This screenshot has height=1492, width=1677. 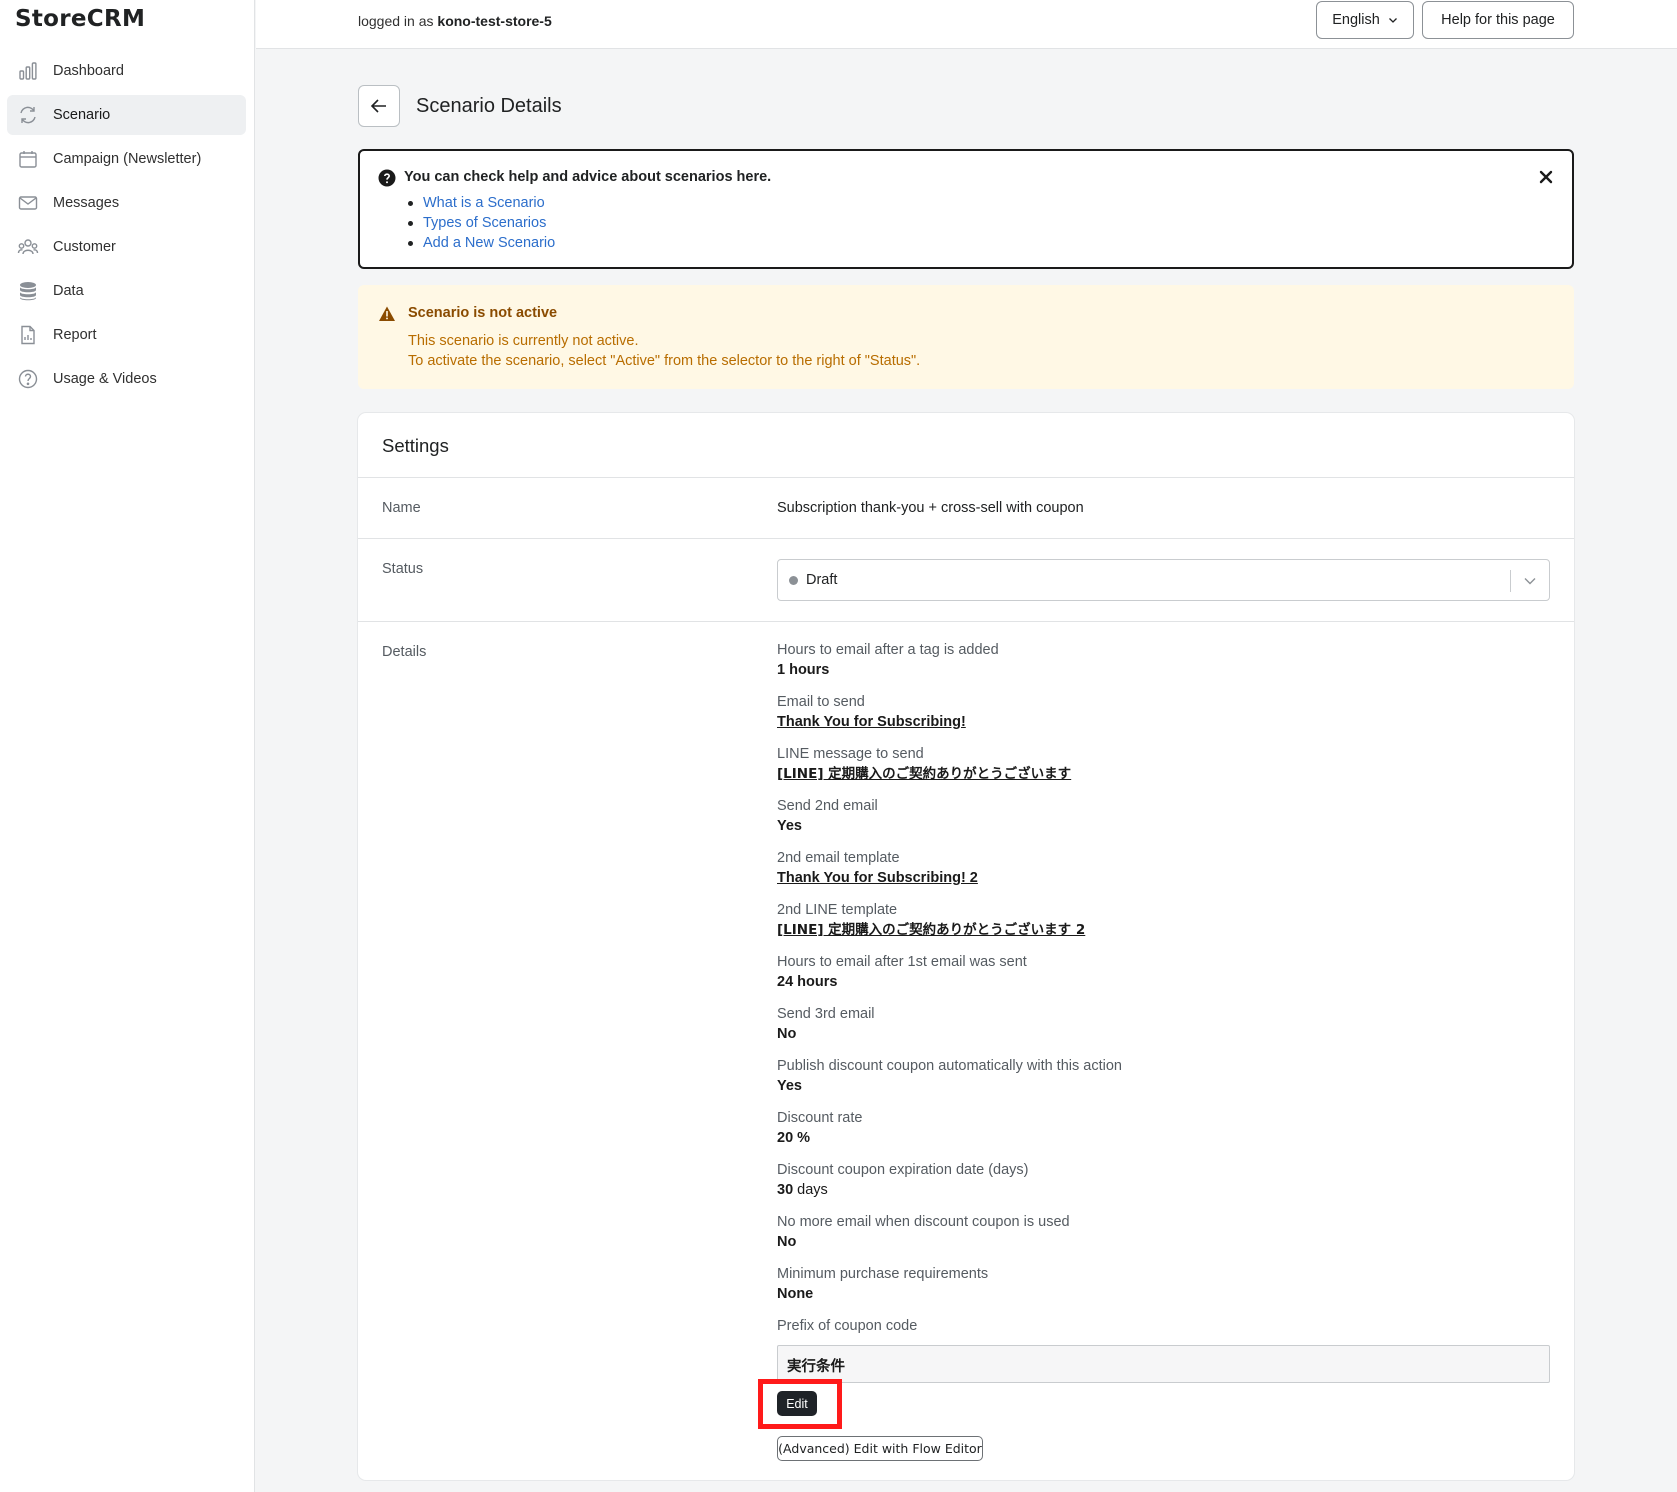 What do you see at coordinates (883, 1274) in the screenshot?
I see `detail-label: Minimum purchase requirements` at bounding box center [883, 1274].